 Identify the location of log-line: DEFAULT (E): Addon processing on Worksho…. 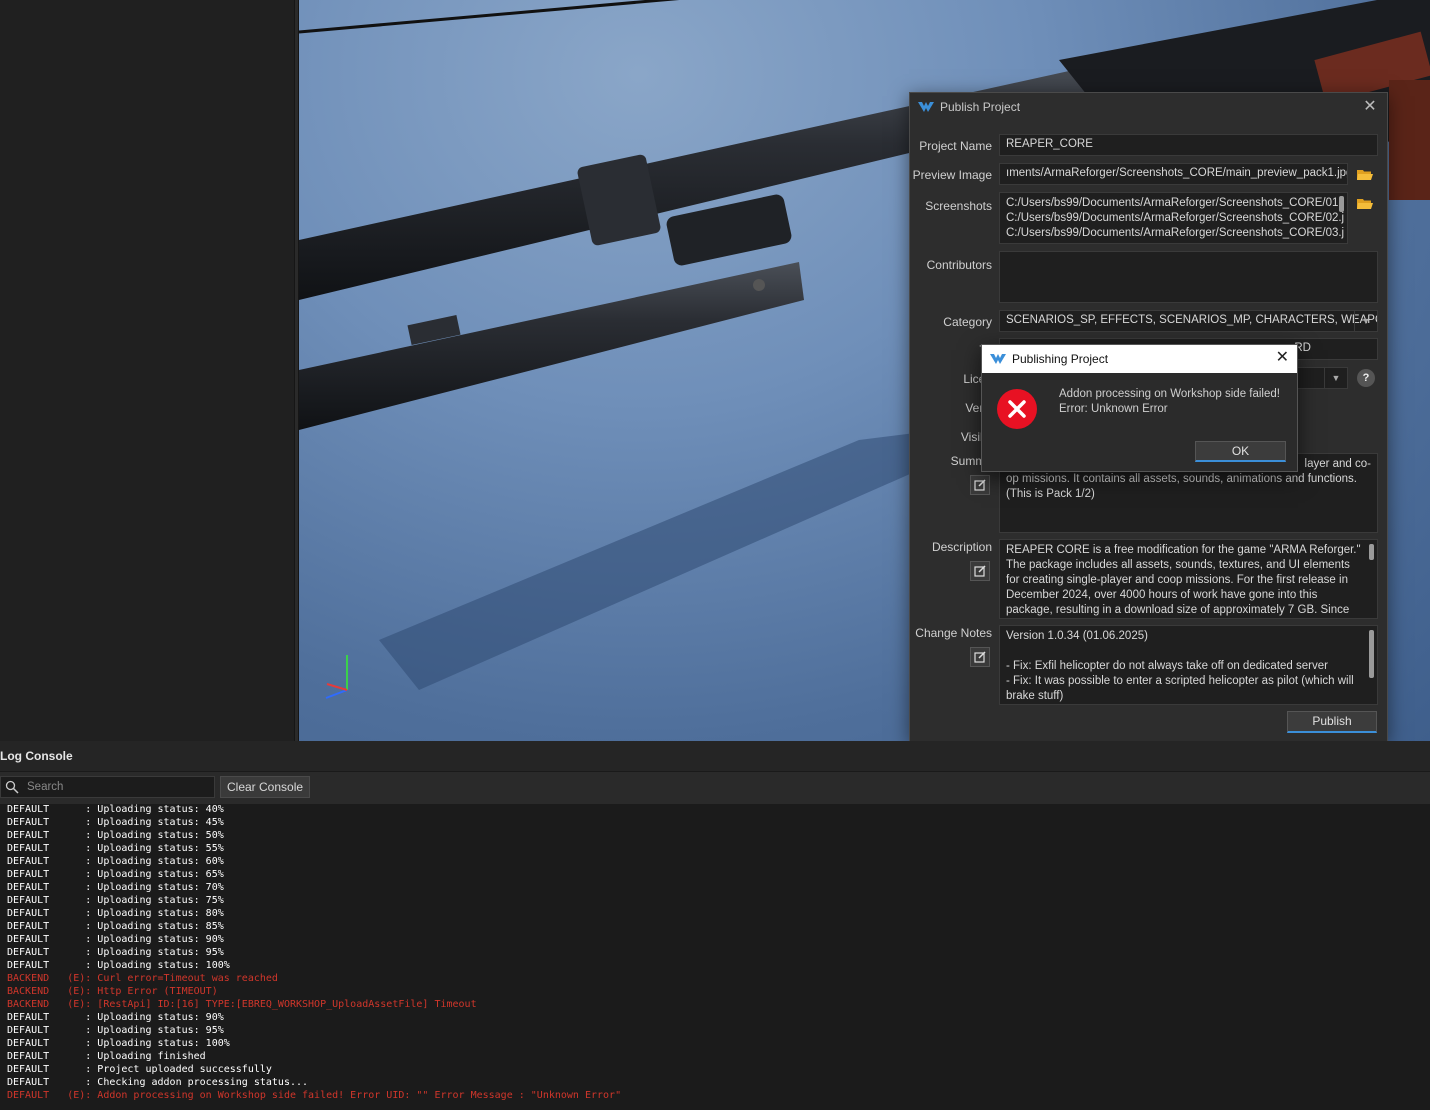
(314, 1095).